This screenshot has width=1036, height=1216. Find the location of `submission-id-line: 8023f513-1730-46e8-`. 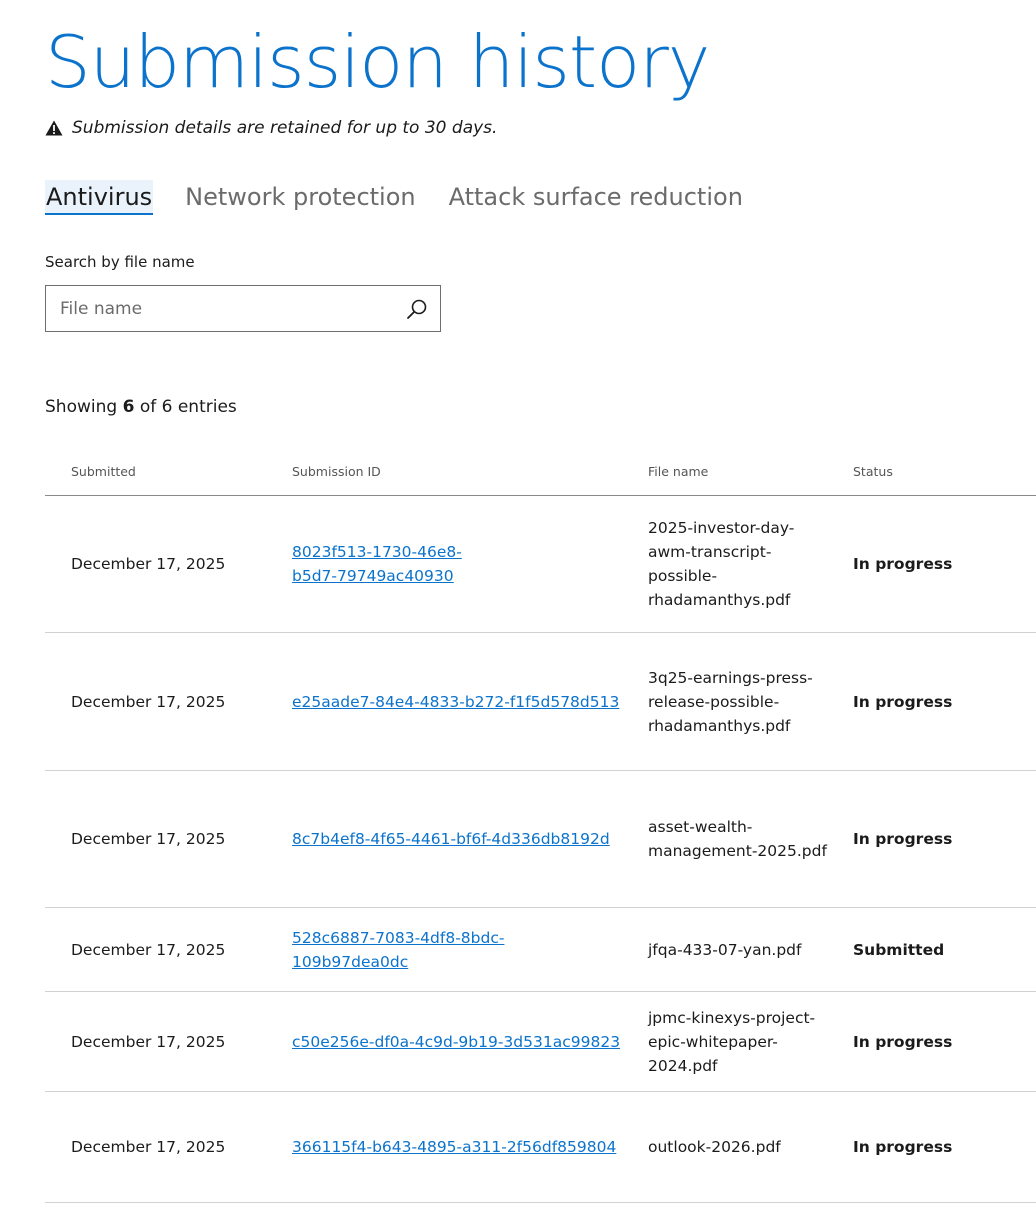

submission-id-line: 8023f513-1730-46e8- is located at coordinates (377, 552).